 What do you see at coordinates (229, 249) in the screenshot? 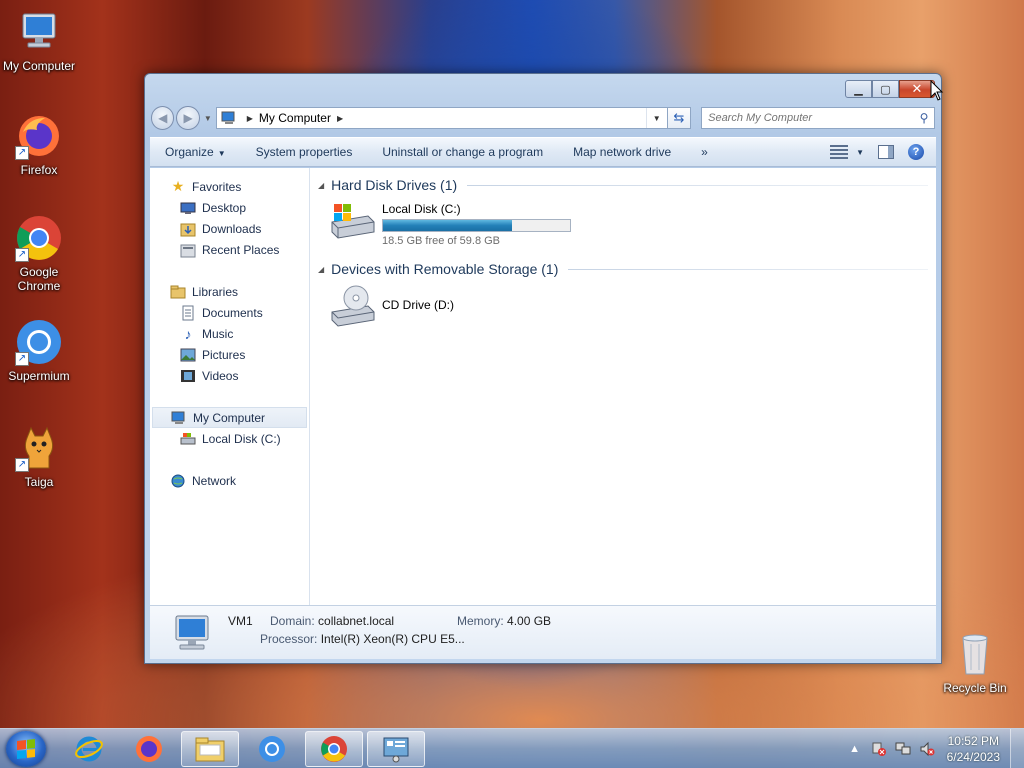
I see `nav-item-recent-places: Recent Places` at bounding box center [229, 249].